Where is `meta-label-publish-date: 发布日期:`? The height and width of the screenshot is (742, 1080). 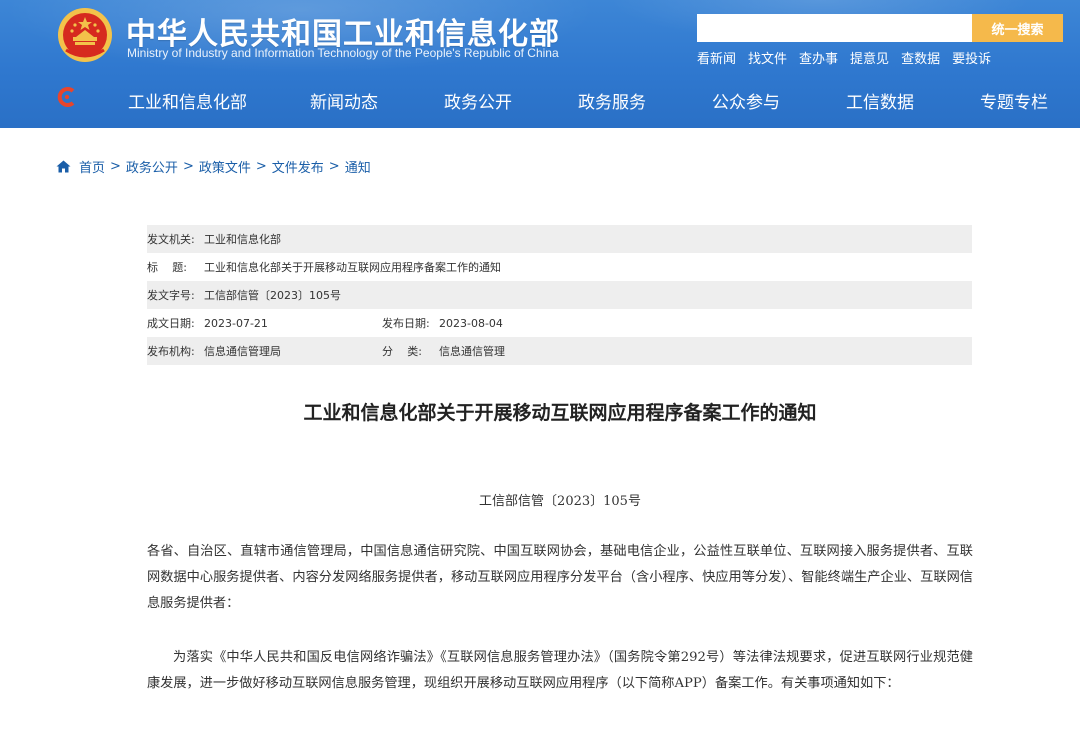
meta-label-publish-date: 发布日期: is located at coordinates (406, 323).